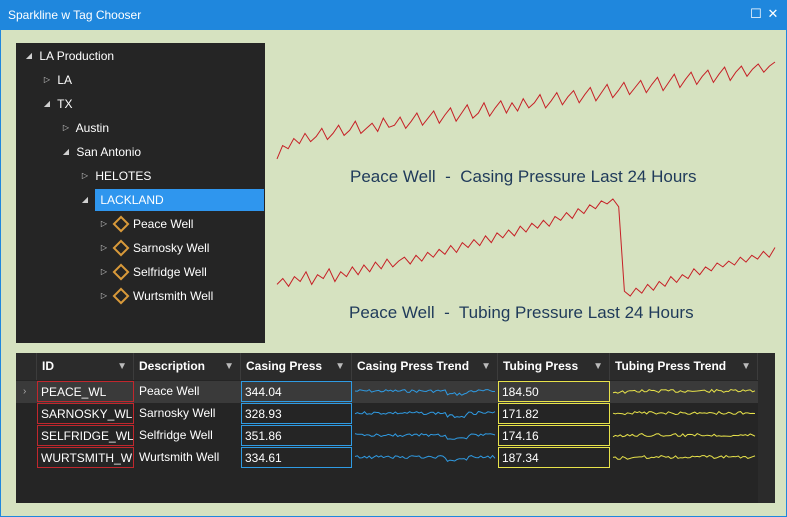  I want to click on column-header-casing-press: Casing Press ▼, so click(296, 366).